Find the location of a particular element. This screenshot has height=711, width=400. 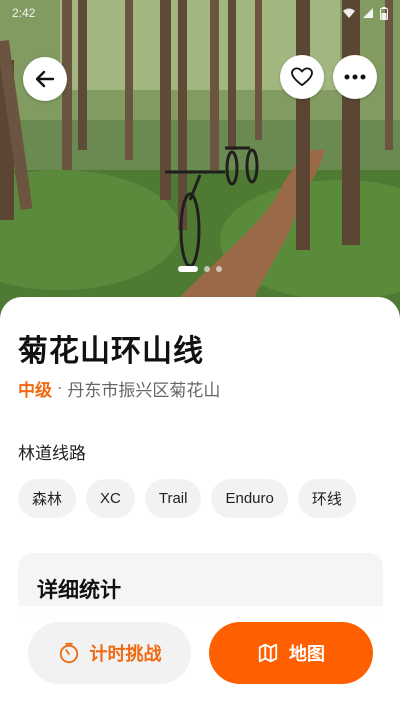

status-icons is located at coordinates (365, 13).